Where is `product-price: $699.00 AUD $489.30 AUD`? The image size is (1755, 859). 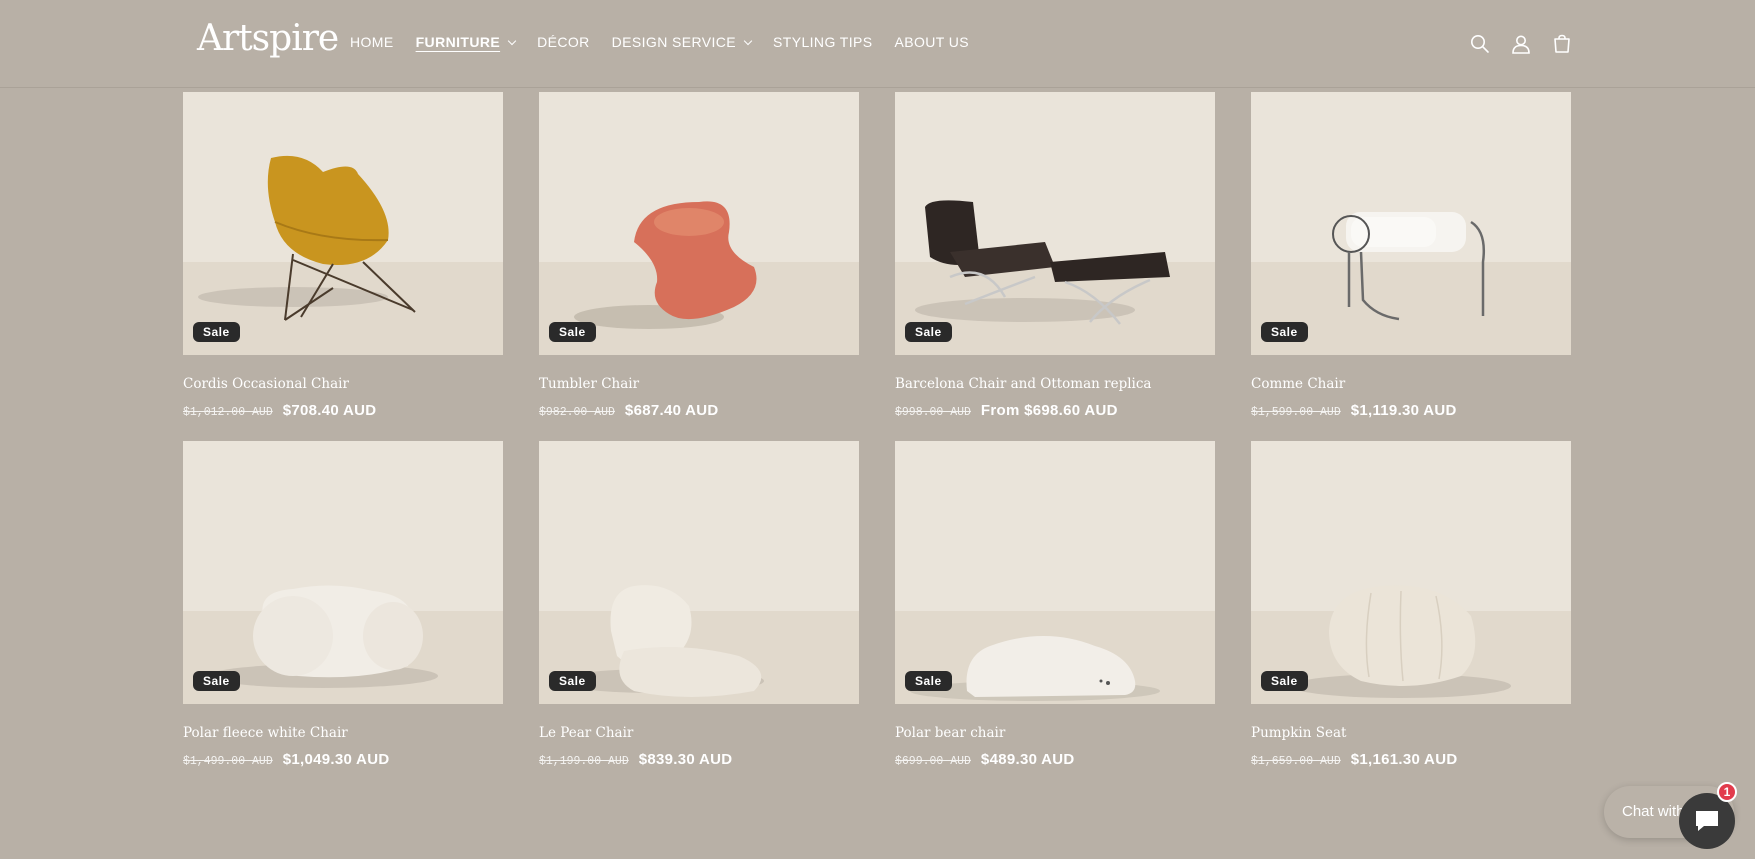
product-price: $699.00 AUD $489.30 AUD is located at coordinates (985, 759).